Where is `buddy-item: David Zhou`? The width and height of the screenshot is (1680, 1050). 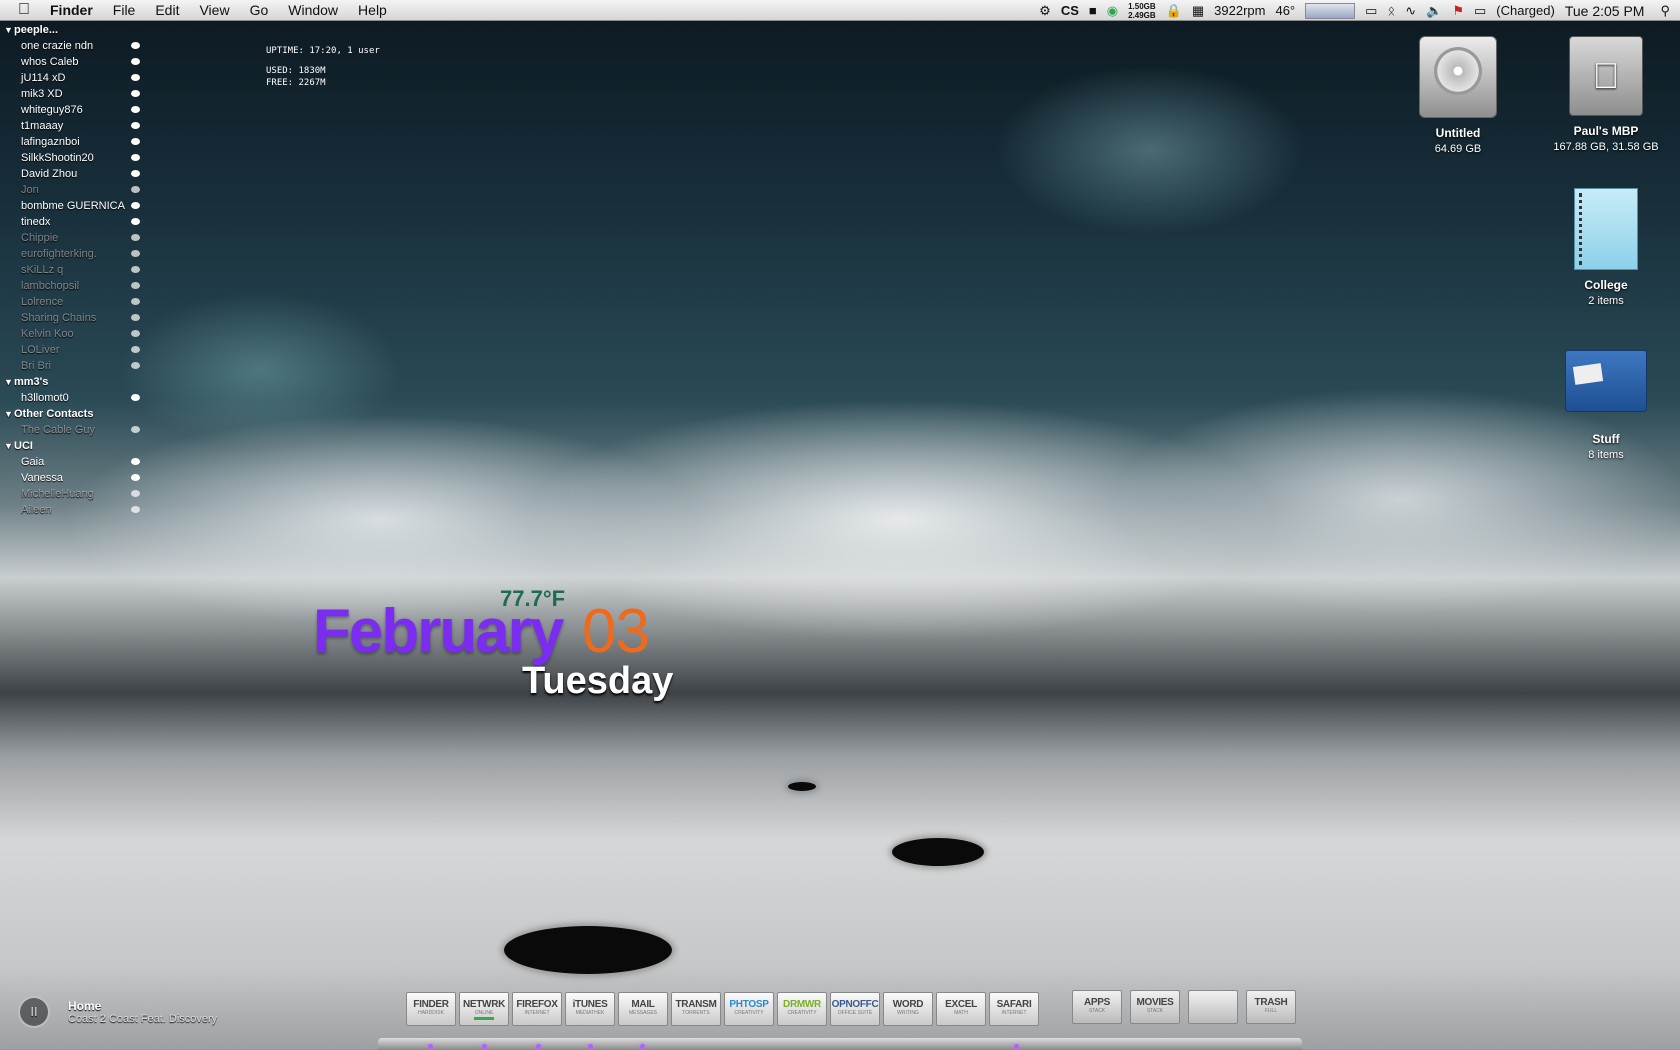 buddy-item: David Zhou is located at coordinates (72, 174).